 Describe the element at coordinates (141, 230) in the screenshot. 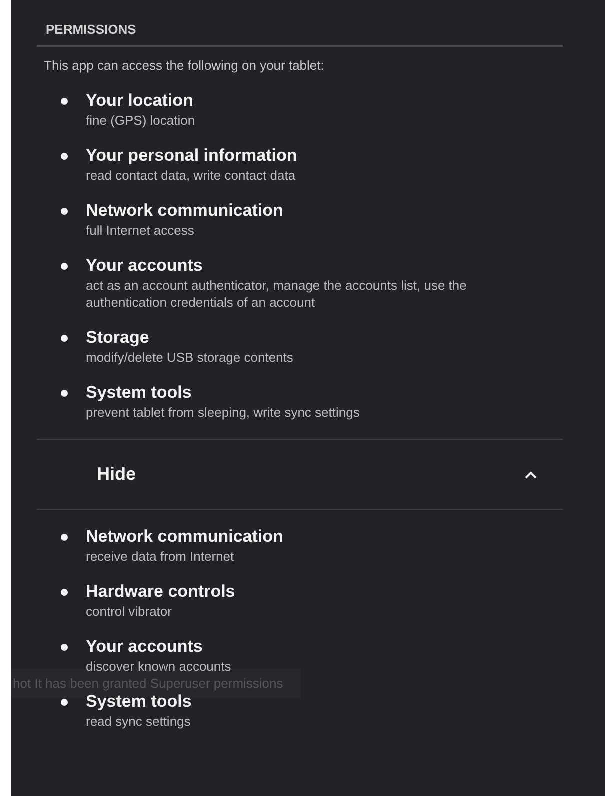

I see `permission-description: full Internet access` at that location.